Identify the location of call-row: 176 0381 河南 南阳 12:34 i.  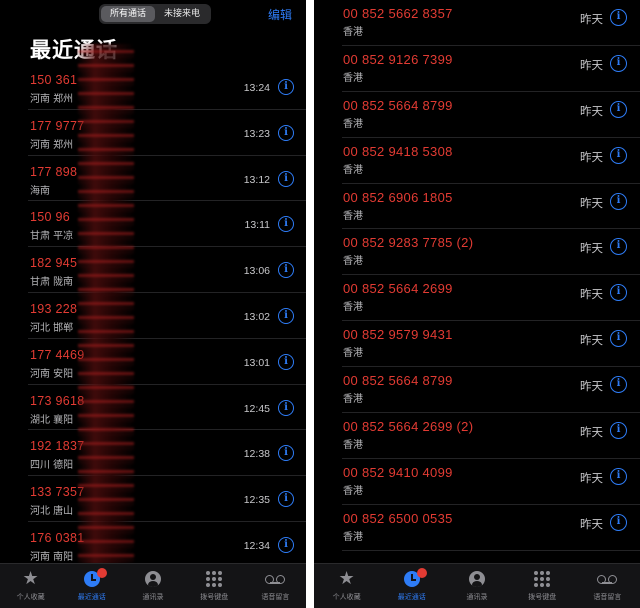
(153, 545).